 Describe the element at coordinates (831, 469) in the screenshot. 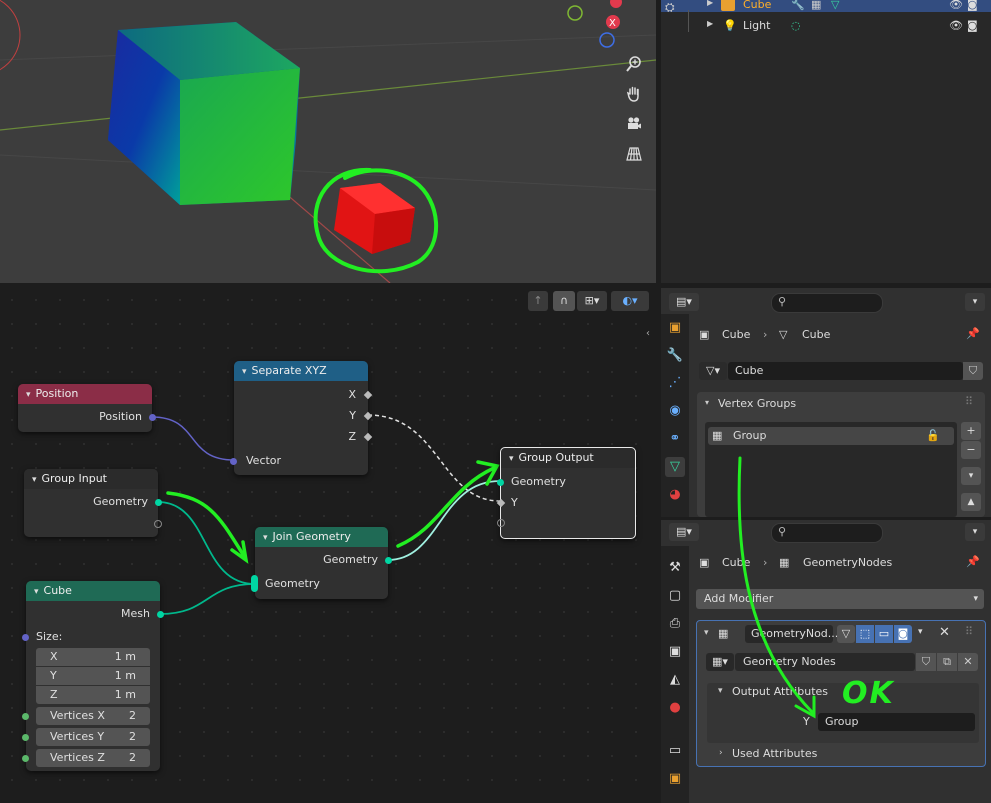

I see `vertex-group-list: ▦ Group 🔓` at that location.